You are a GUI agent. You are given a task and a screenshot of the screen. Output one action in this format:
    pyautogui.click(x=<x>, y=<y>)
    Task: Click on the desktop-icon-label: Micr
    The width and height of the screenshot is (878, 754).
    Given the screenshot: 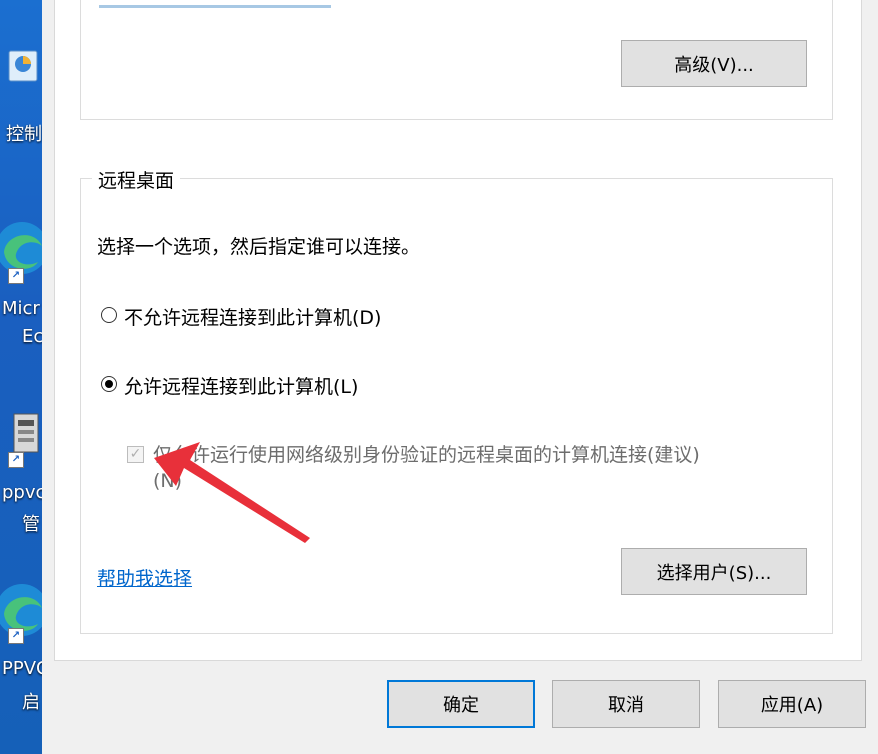 What is the action you would take?
    pyautogui.click(x=21, y=308)
    